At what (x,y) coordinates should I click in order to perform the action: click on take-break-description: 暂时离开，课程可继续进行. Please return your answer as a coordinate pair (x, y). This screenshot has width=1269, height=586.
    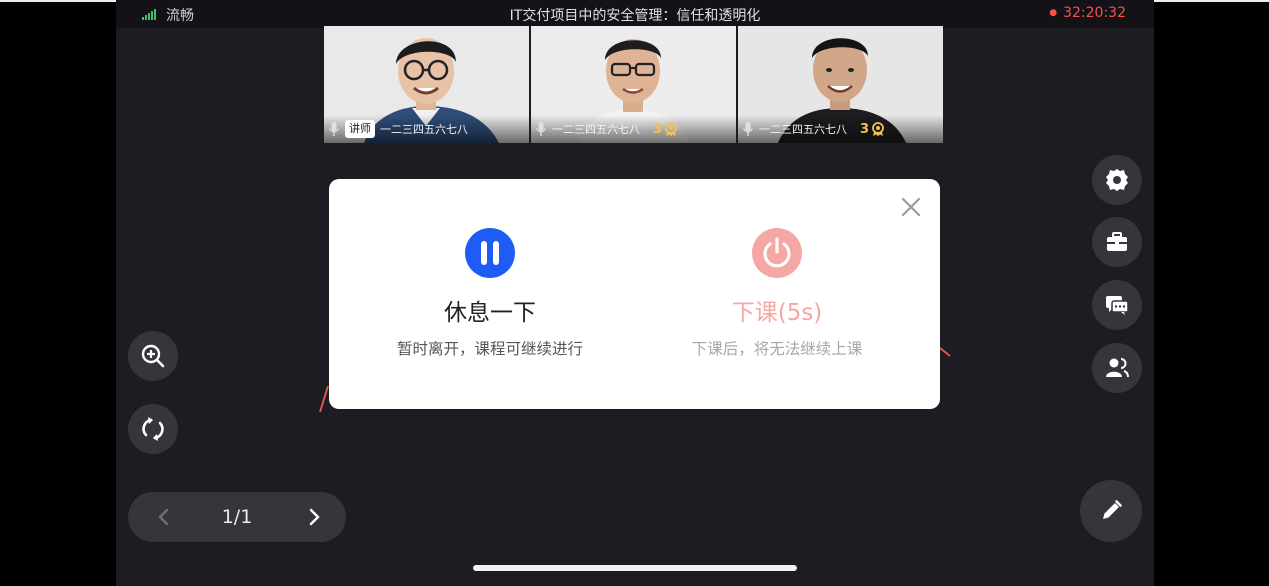
    Looking at the image, I should click on (489, 349).